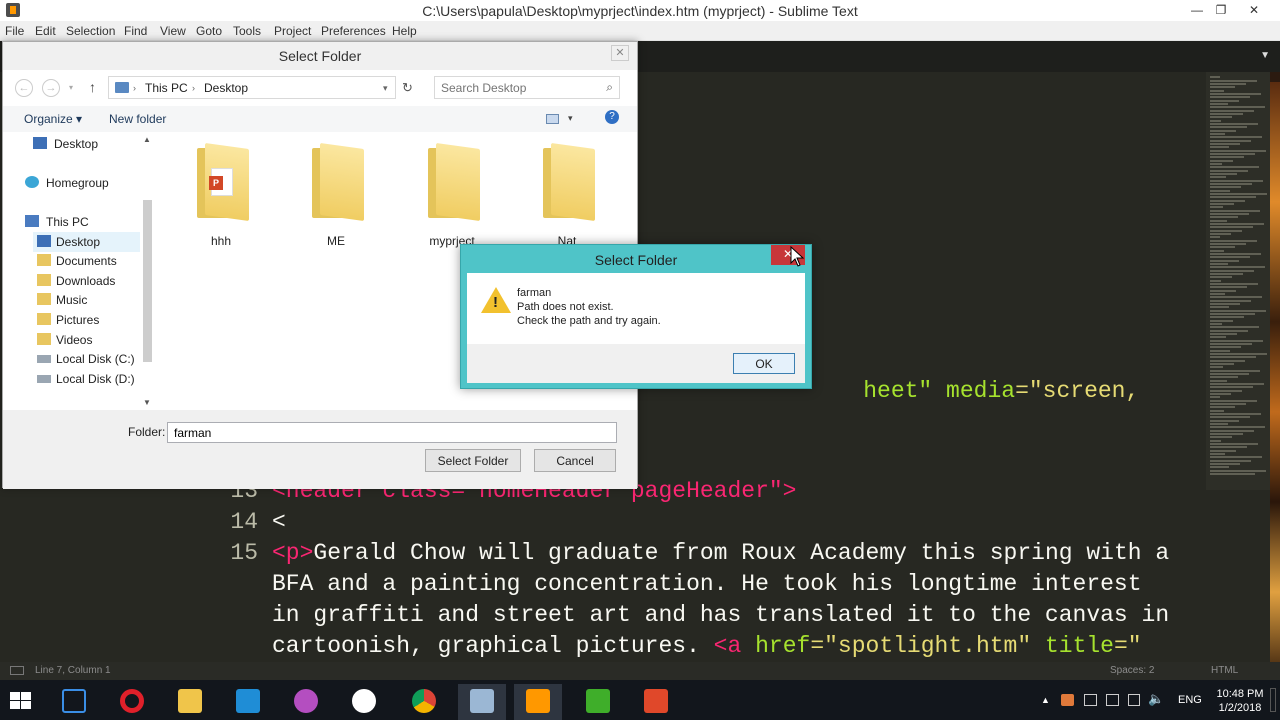 This screenshot has width=1280, height=720. Describe the element at coordinates (1238, 281) in the screenshot. I see `minimap` at that location.